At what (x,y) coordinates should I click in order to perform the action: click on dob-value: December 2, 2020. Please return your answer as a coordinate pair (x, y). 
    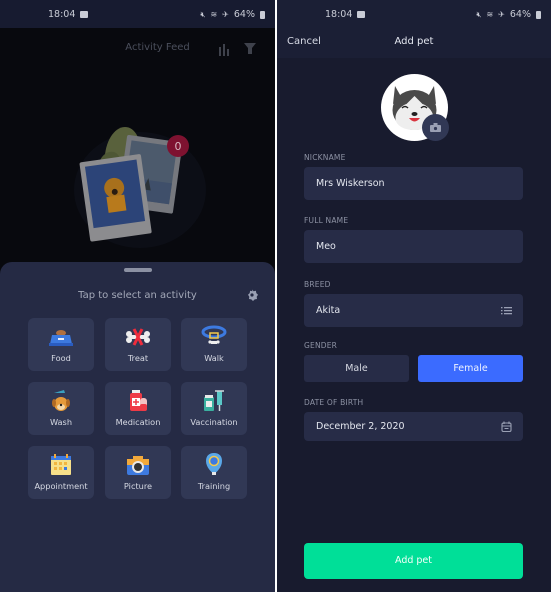
    Looking at the image, I should click on (360, 426).